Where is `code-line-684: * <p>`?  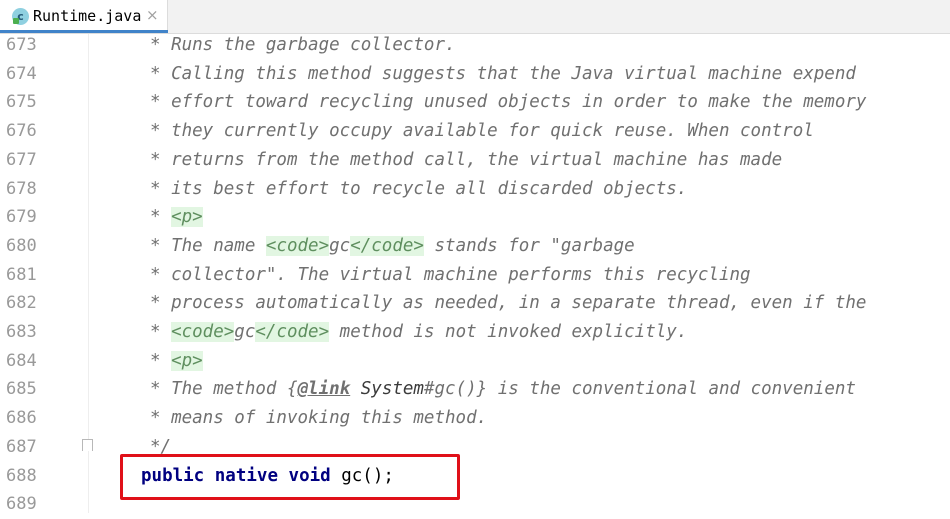 code-line-684: * <p> is located at coordinates (176, 361).